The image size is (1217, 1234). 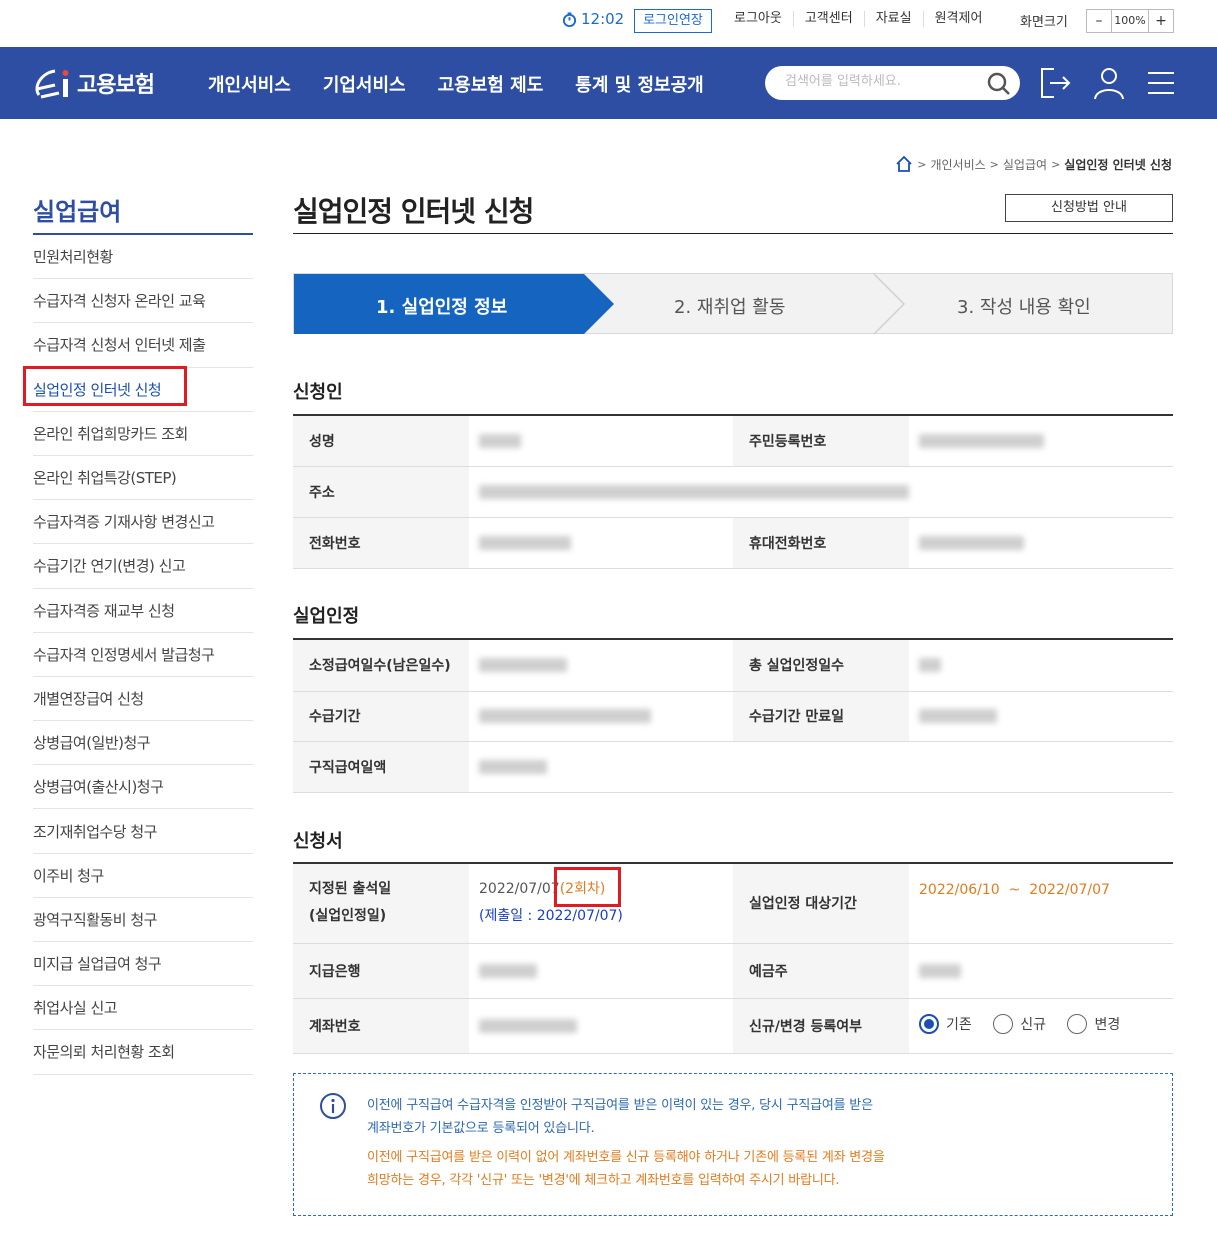 I want to click on logo-text: 고용보험, so click(x=116, y=85).